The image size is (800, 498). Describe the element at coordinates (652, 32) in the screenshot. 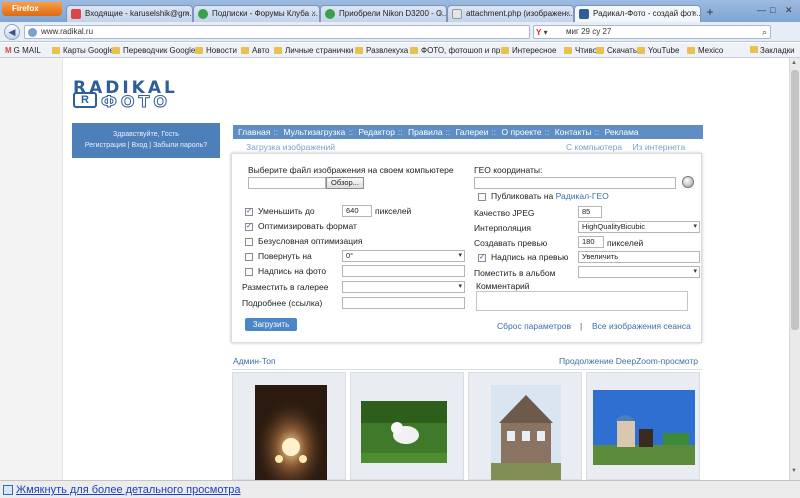

I see `search-bar: Y ▾ миг 29 су 27 ⌕` at that location.